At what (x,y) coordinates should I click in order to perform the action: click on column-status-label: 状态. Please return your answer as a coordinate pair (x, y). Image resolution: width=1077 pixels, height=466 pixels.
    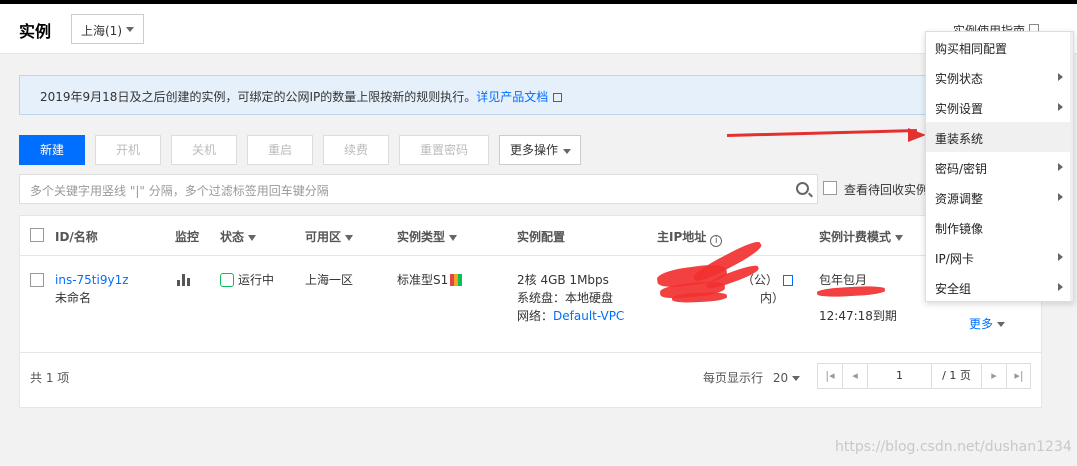
    Looking at the image, I should click on (232, 237).